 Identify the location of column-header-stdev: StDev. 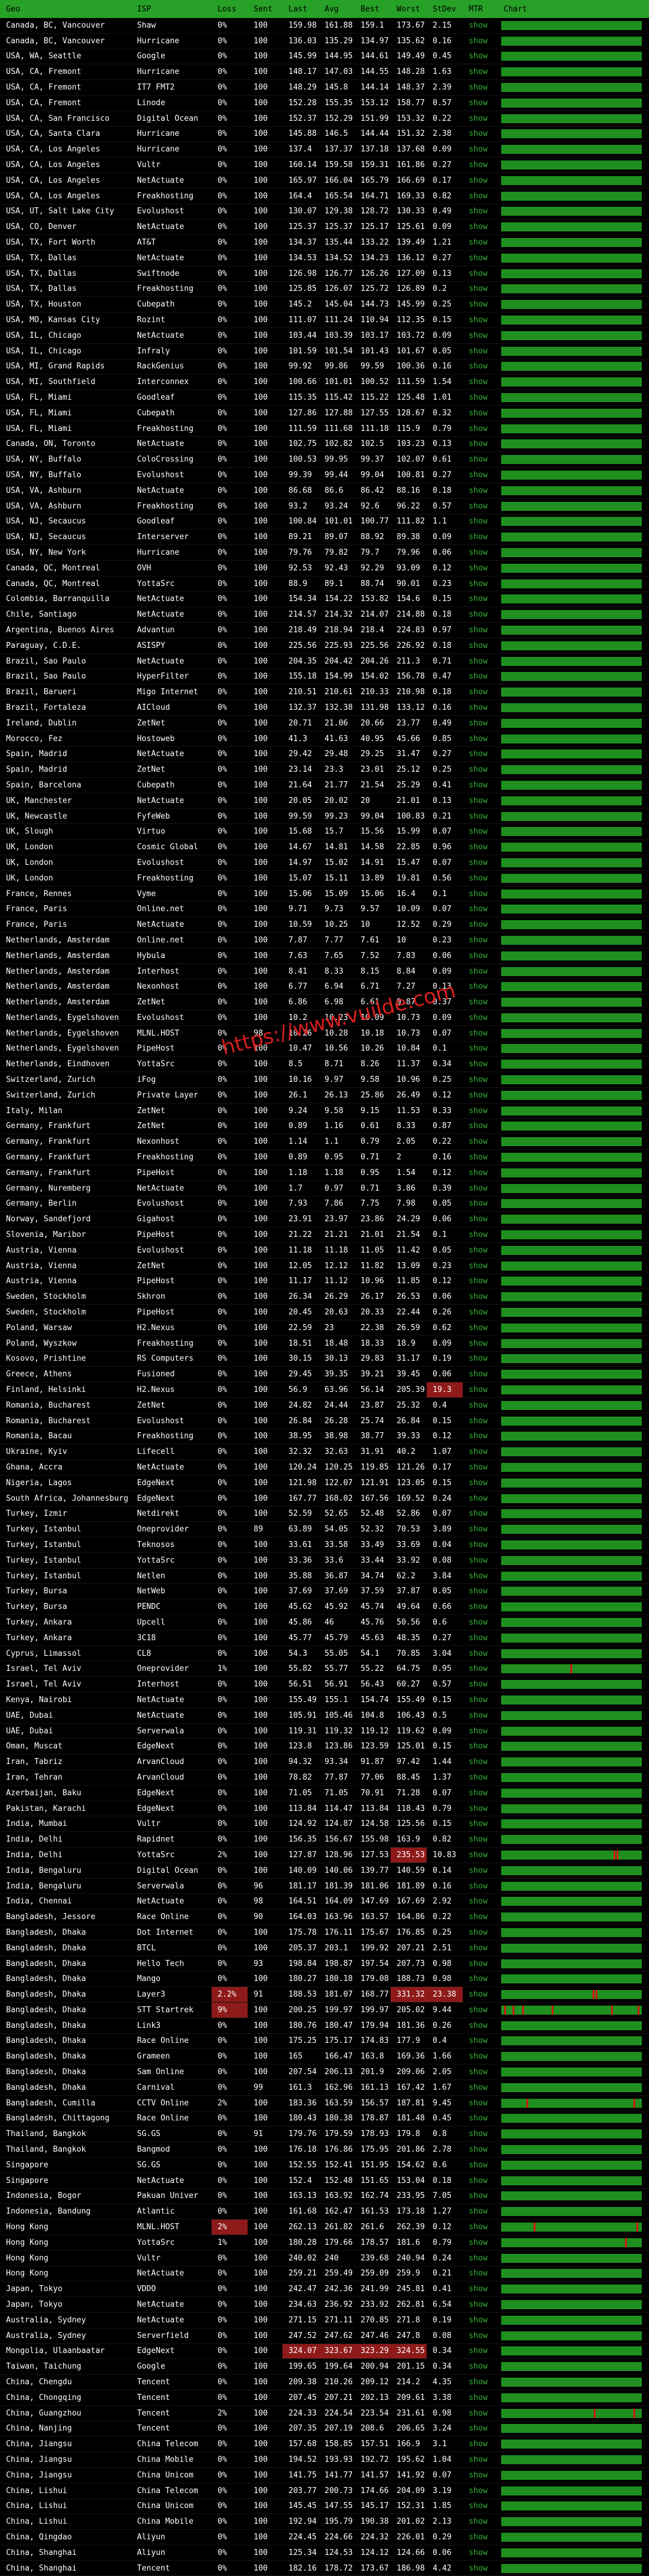
(445, 9).